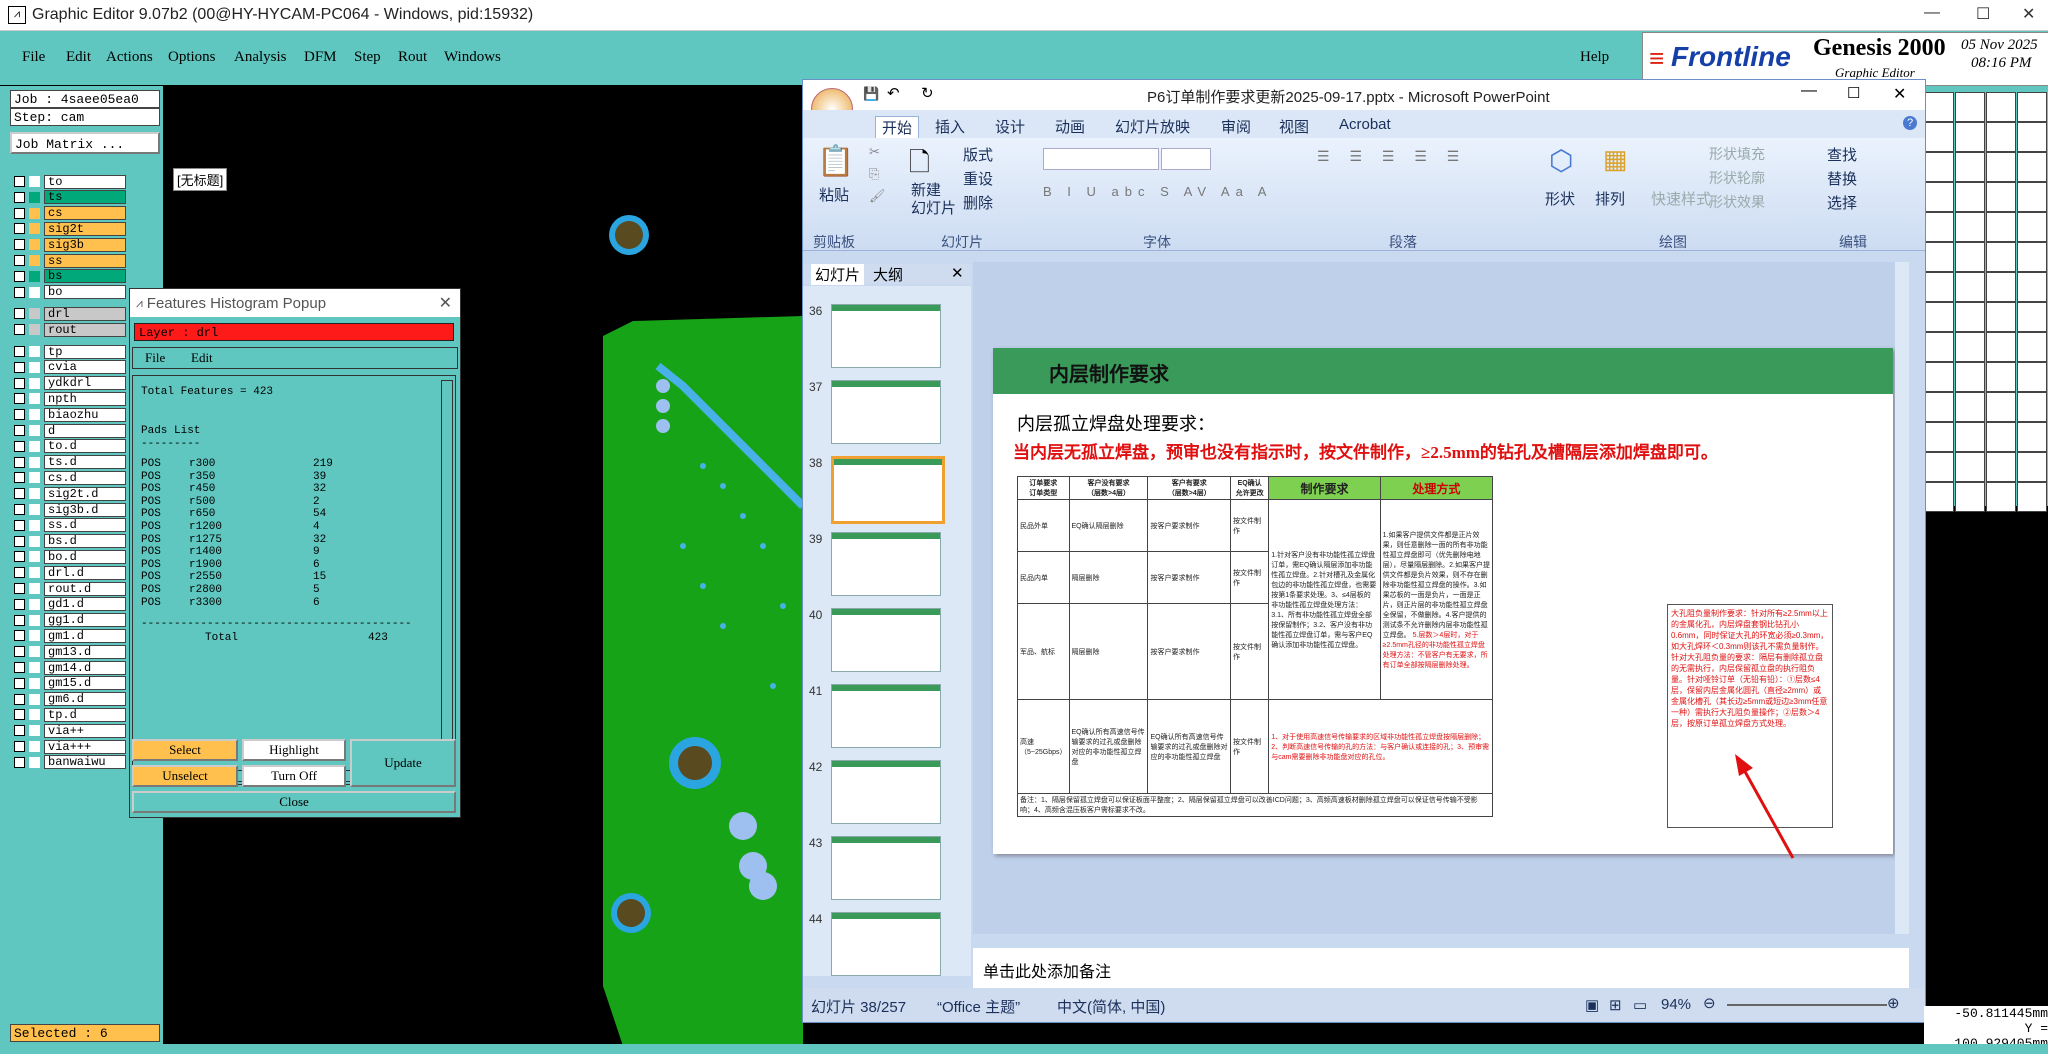 The height and width of the screenshot is (1054, 2048). What do you see at coordinates (70, 588) in the screenshot?
I see `layer-row-rout.d: rout.d` at bounding box center [70, 588].